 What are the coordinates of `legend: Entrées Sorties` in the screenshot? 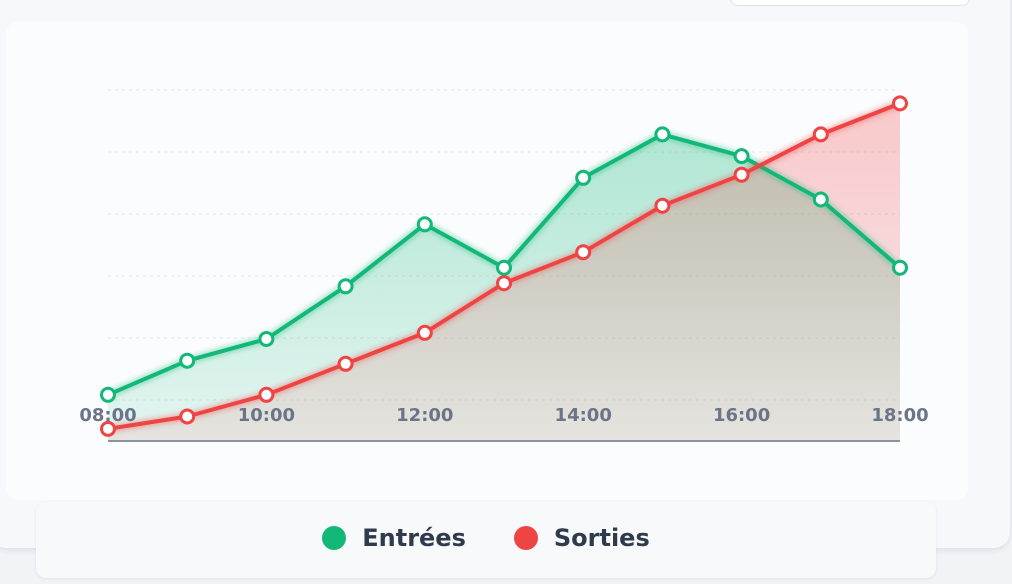 It's located at (486, 538).